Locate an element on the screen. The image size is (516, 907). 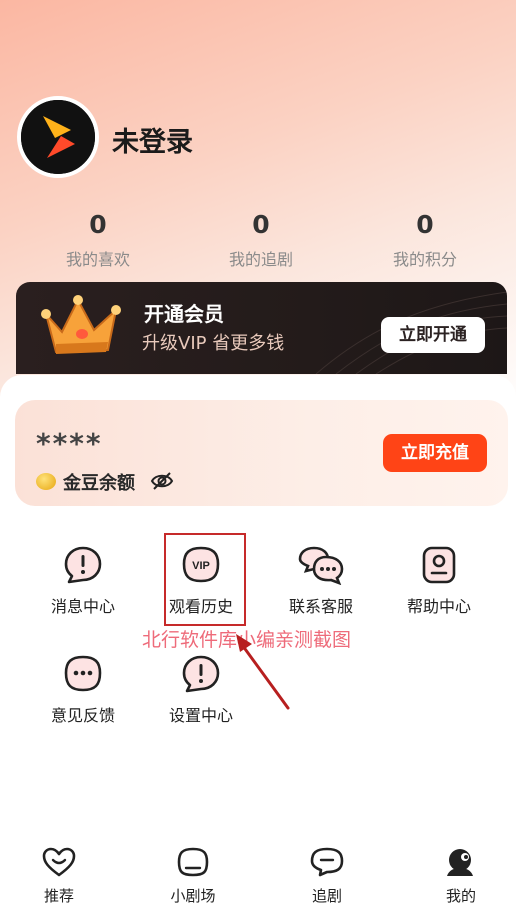
tab-theater-label: 小剧场 is located at coordinates (193, 896).